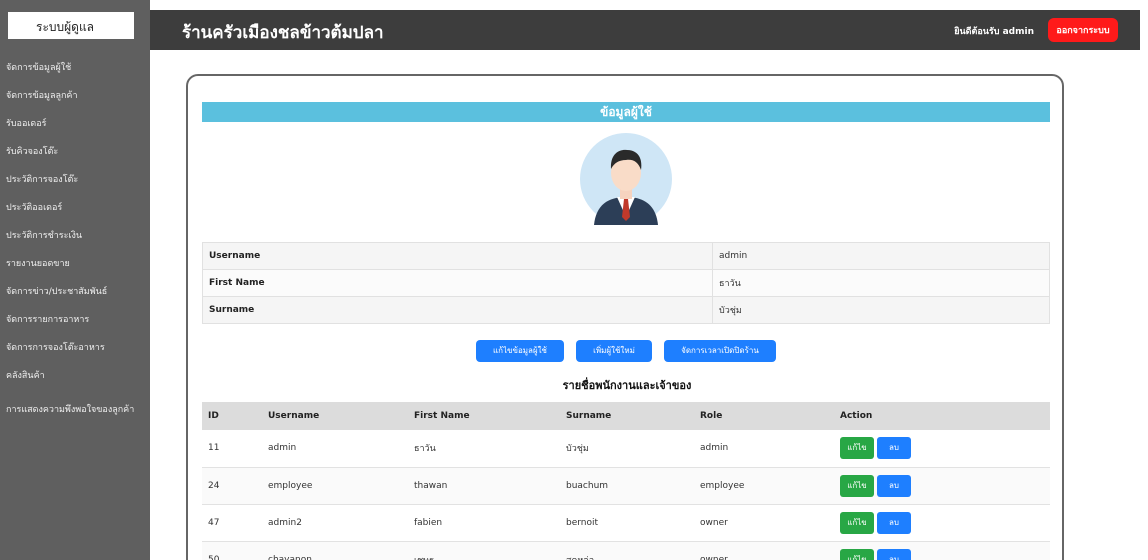 Image resolution: width=1148 pixels, height=560 pixels. I want to click on cell-surname: buachum, so click(627, 486).